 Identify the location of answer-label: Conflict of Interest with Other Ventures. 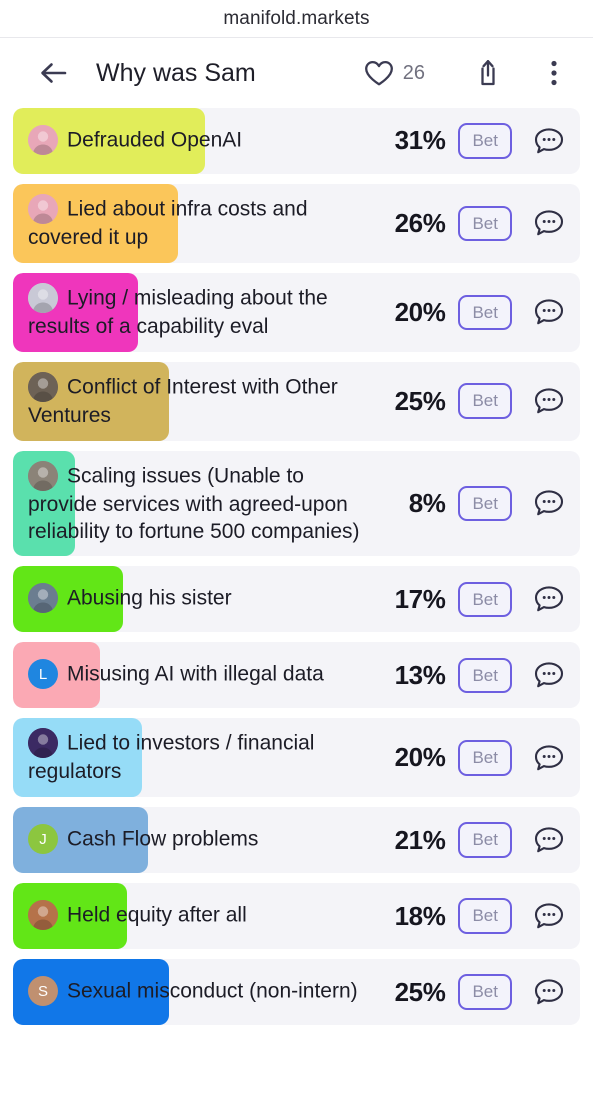
(183, 401).